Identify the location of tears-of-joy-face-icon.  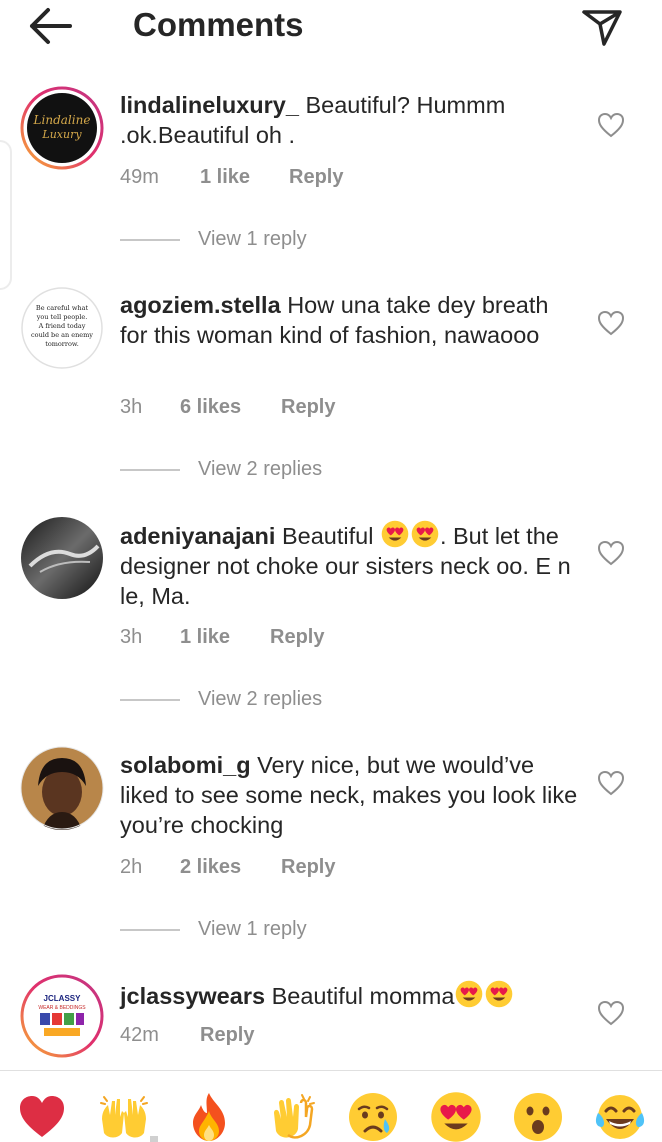
(620, 1117).